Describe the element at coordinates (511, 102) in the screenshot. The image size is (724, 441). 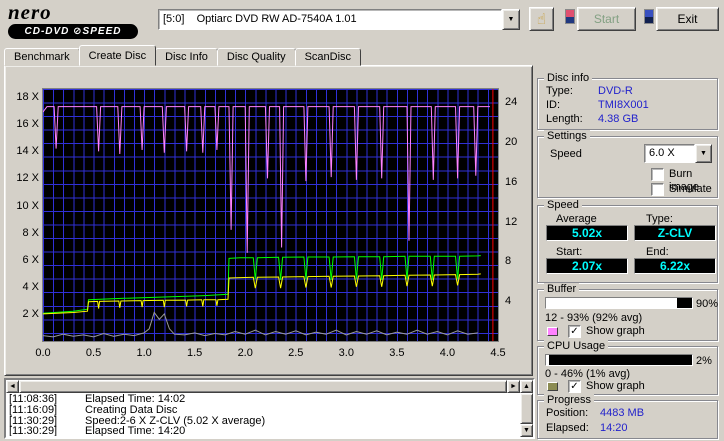
I see `axis-tick-label: 24` at that location.